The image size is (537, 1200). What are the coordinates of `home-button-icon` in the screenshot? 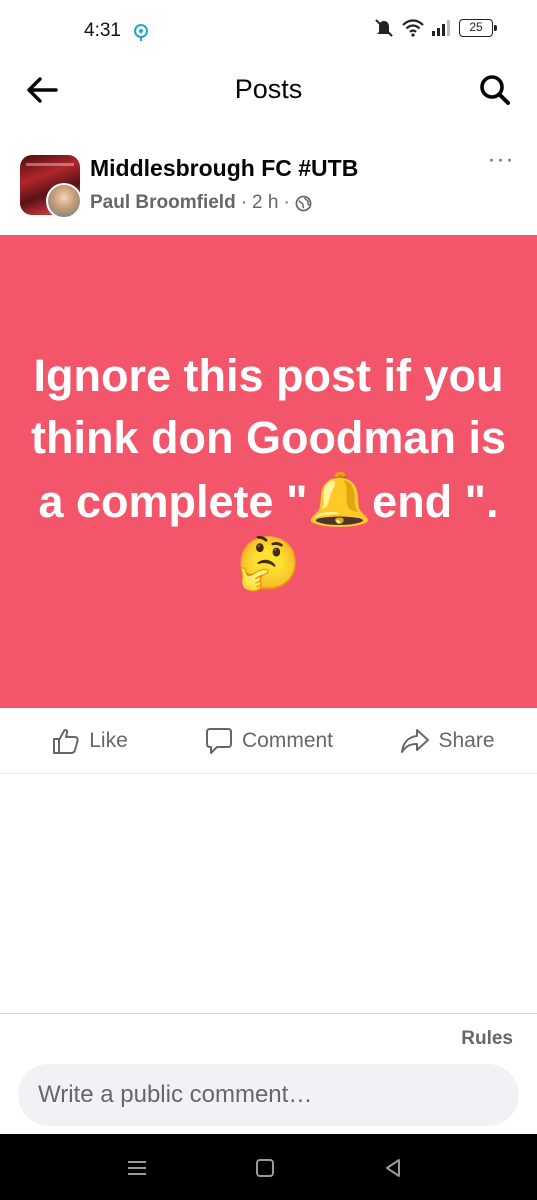 It's located at (265, 1168).